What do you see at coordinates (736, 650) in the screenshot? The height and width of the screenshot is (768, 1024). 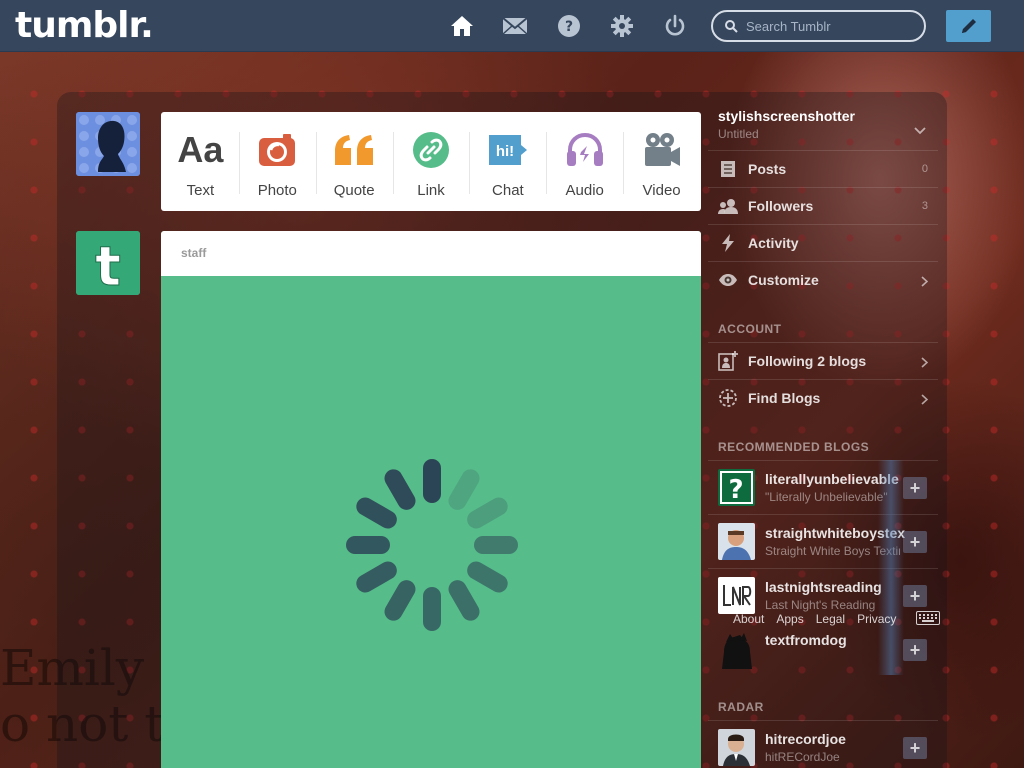 I see `textfromdog-avatar` at bounding box center [736, 650].